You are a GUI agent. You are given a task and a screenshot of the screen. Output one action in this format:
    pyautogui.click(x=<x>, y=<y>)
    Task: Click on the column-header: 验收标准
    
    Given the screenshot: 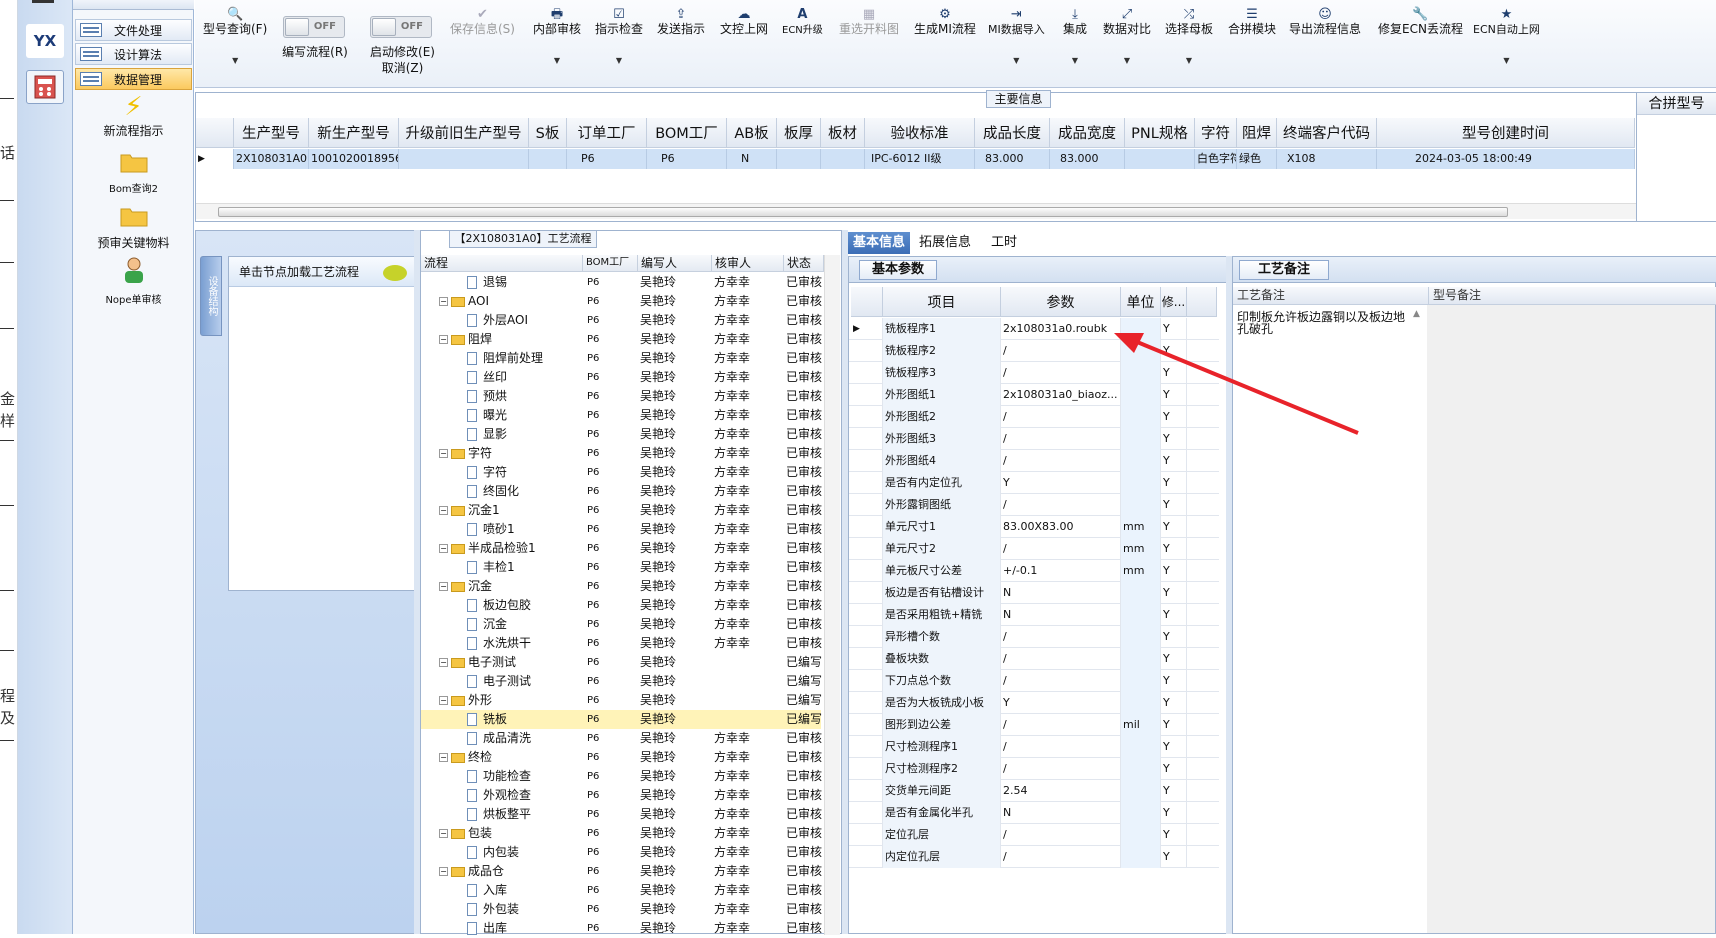 What is the action you would take?
    pyautogui.click(x=920, y=133)
    